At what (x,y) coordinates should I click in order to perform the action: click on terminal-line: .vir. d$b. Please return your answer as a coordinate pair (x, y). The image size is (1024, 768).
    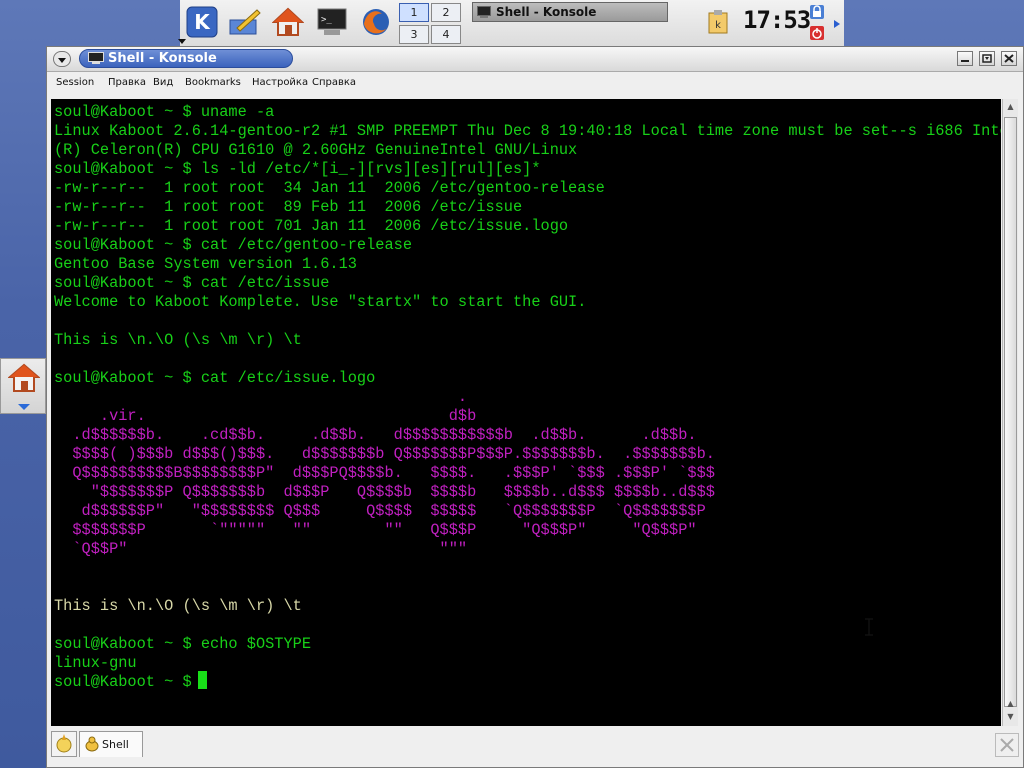
    Looking at the image, I should click on (265, 416).